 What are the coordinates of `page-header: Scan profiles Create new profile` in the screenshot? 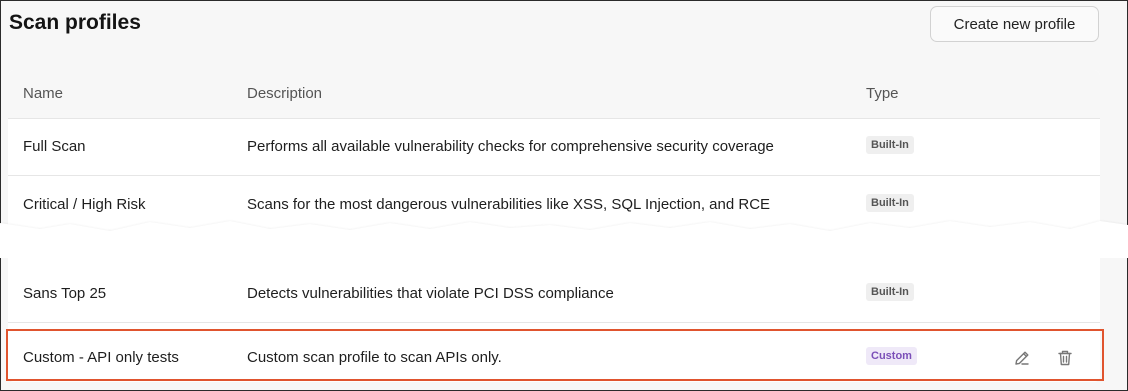 It's located at (564, 29).